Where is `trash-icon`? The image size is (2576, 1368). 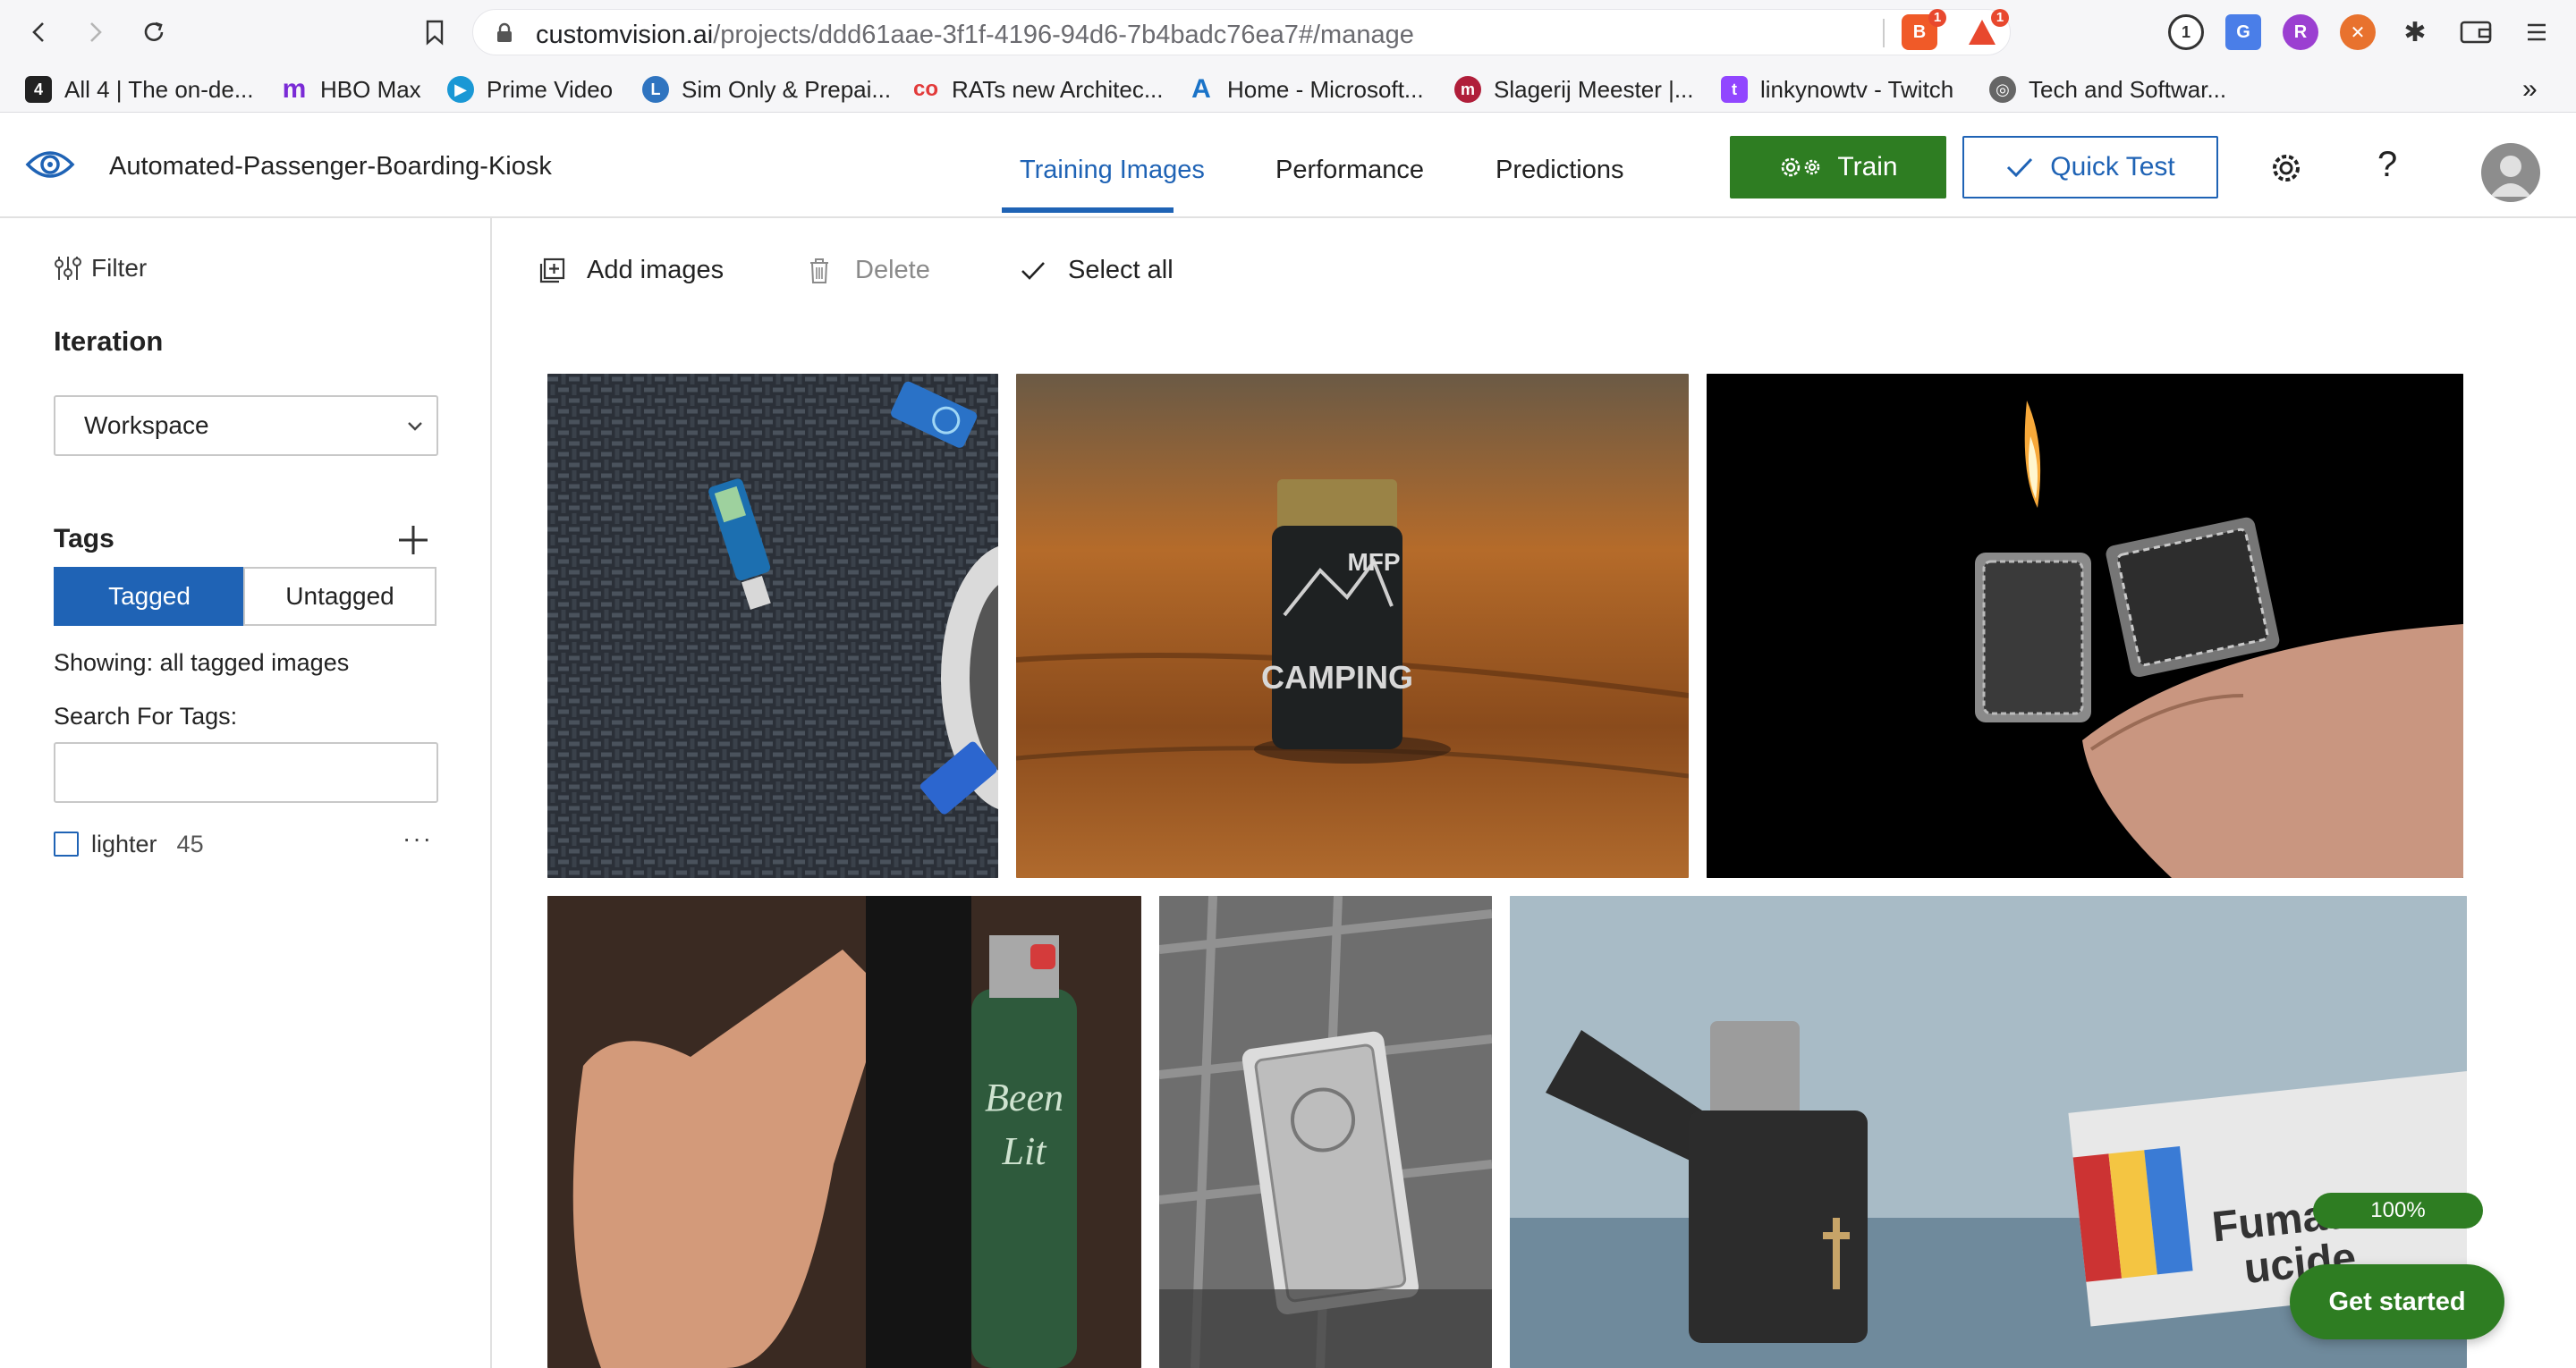
trash-icon is located at coordinates (819, 271).